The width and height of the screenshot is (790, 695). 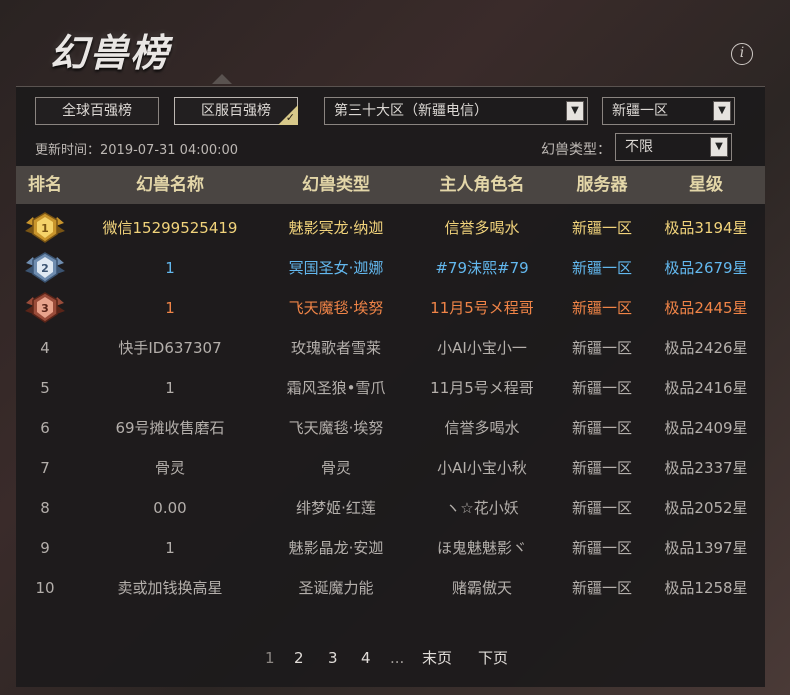 What do you see at coordinates (45, 428) in the screenshot?
I see `rank-number: 6` at bounding box center [45, 428].